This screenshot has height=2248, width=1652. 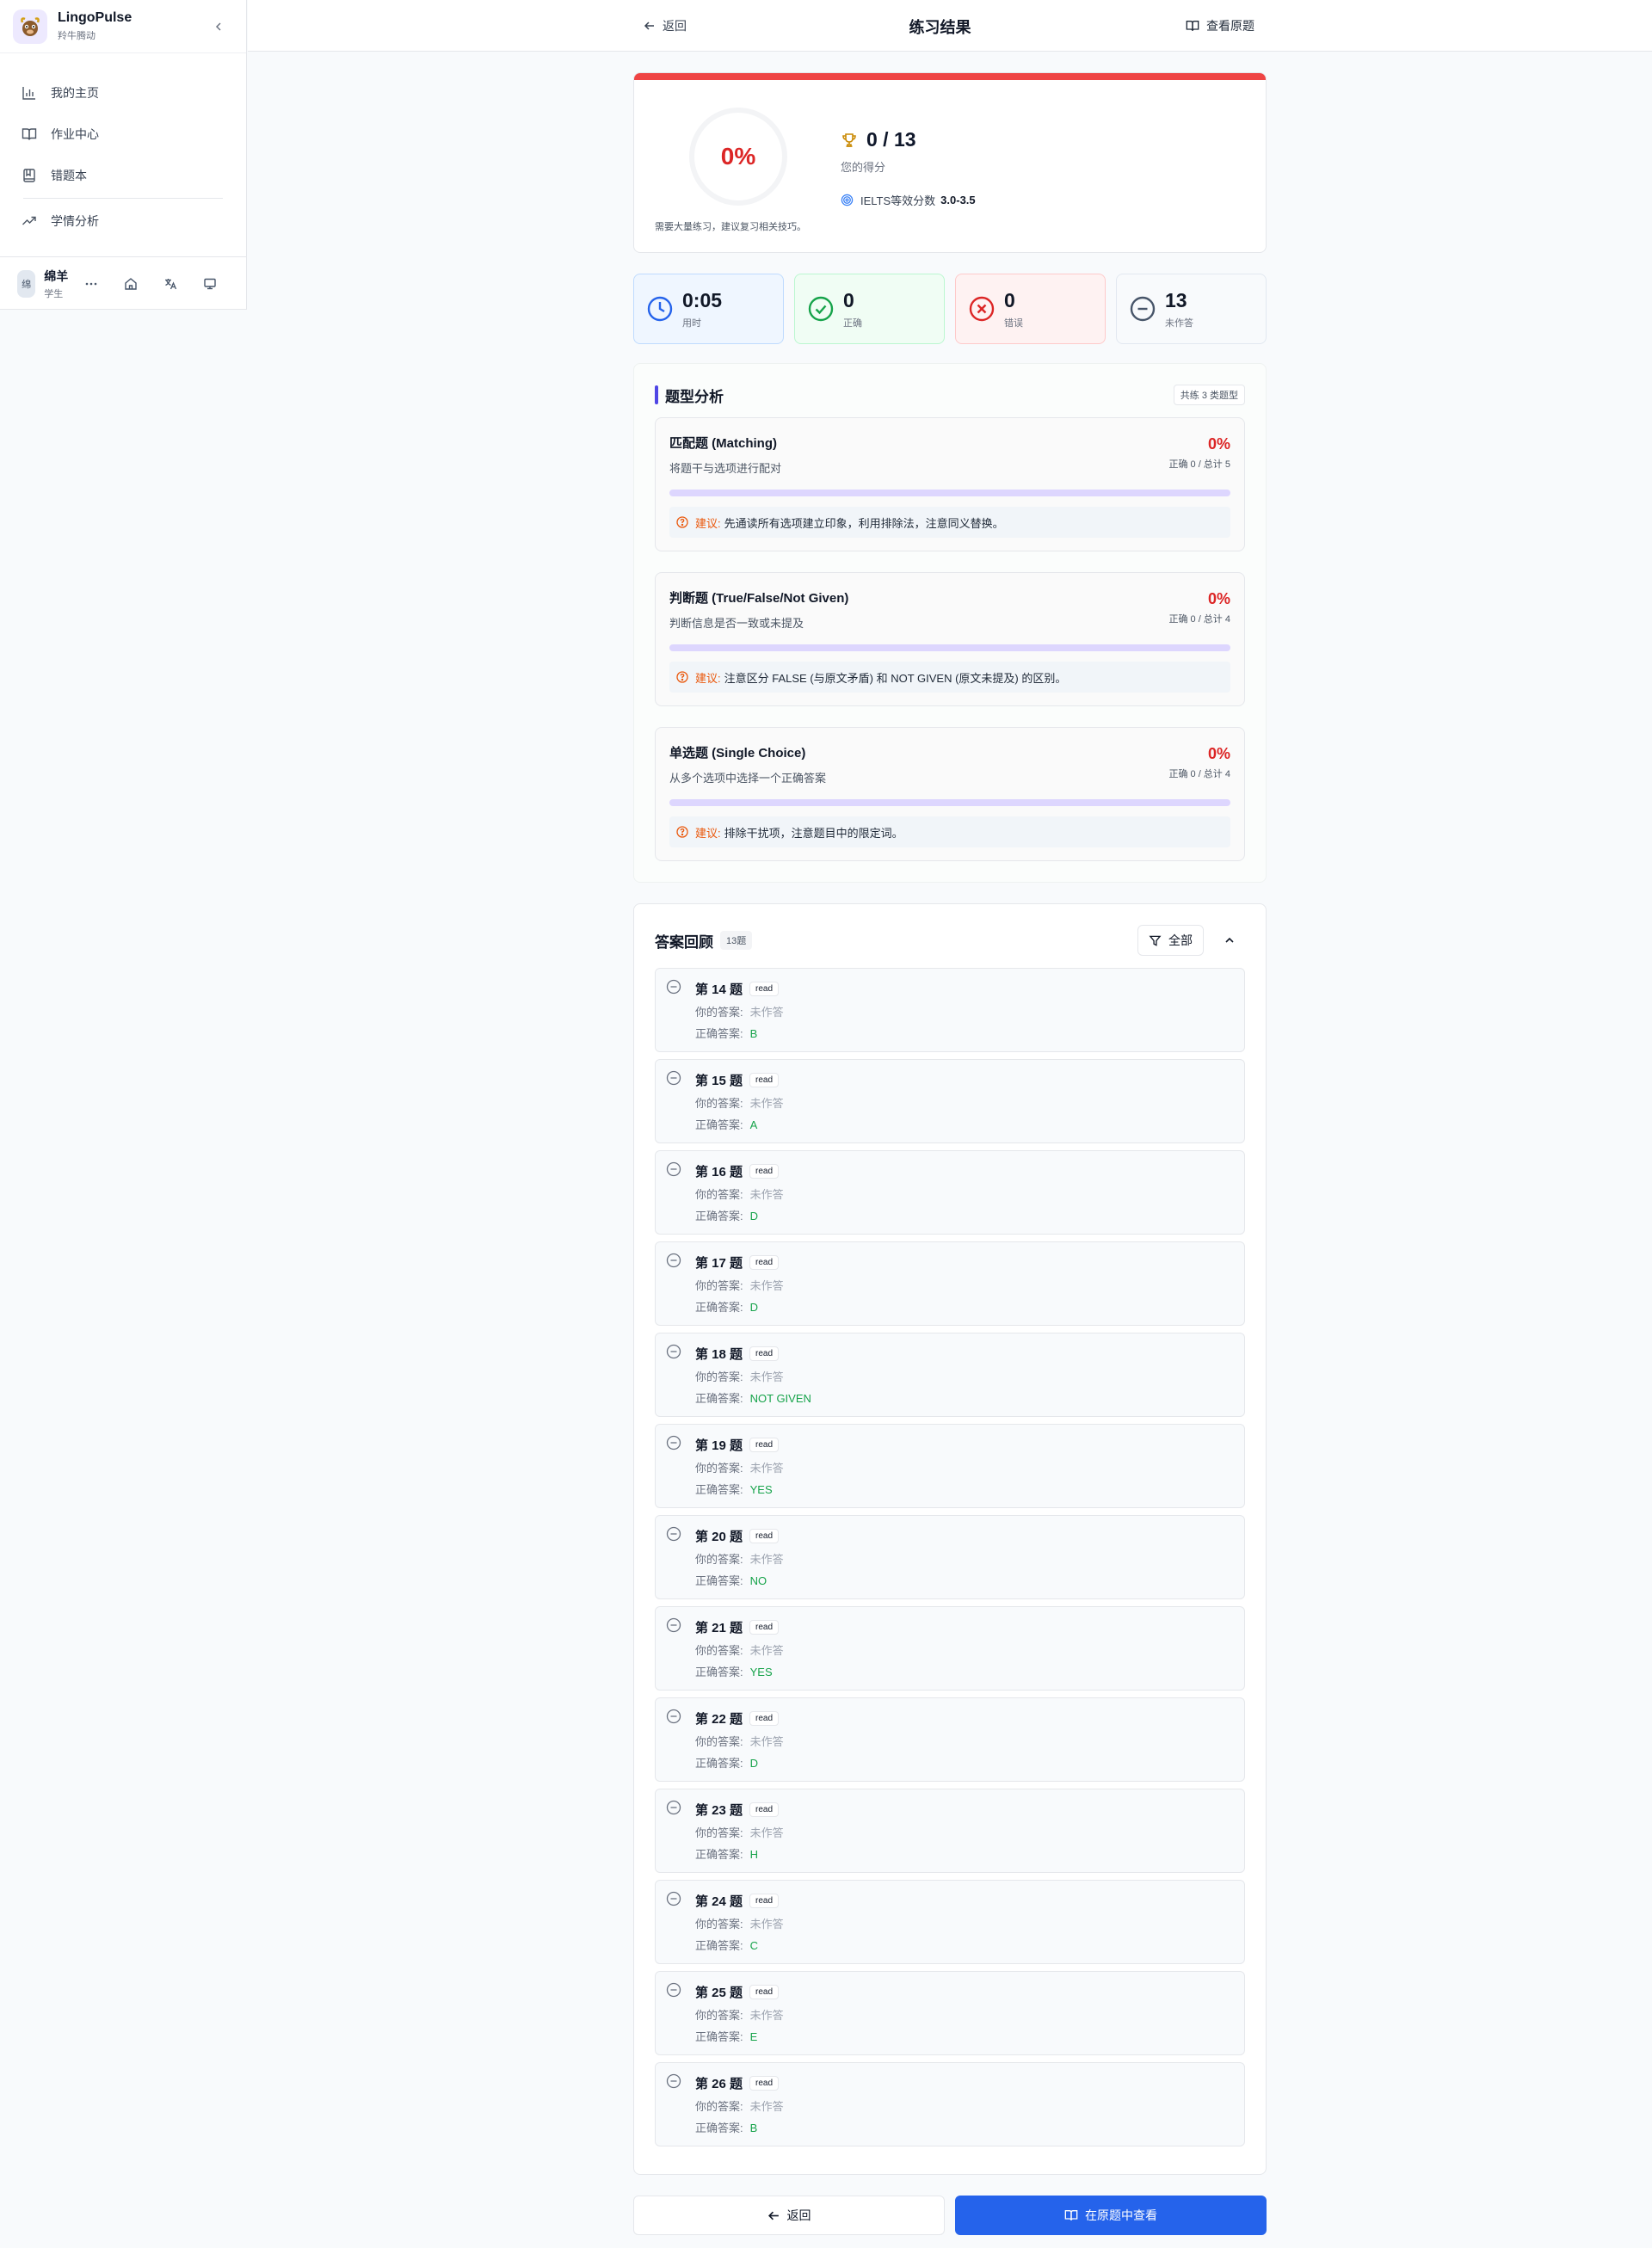 I want to click on question-item: 第 19 题 read 你的答案: 未作答 正确答案: YES, so click(x=950, y=1466).